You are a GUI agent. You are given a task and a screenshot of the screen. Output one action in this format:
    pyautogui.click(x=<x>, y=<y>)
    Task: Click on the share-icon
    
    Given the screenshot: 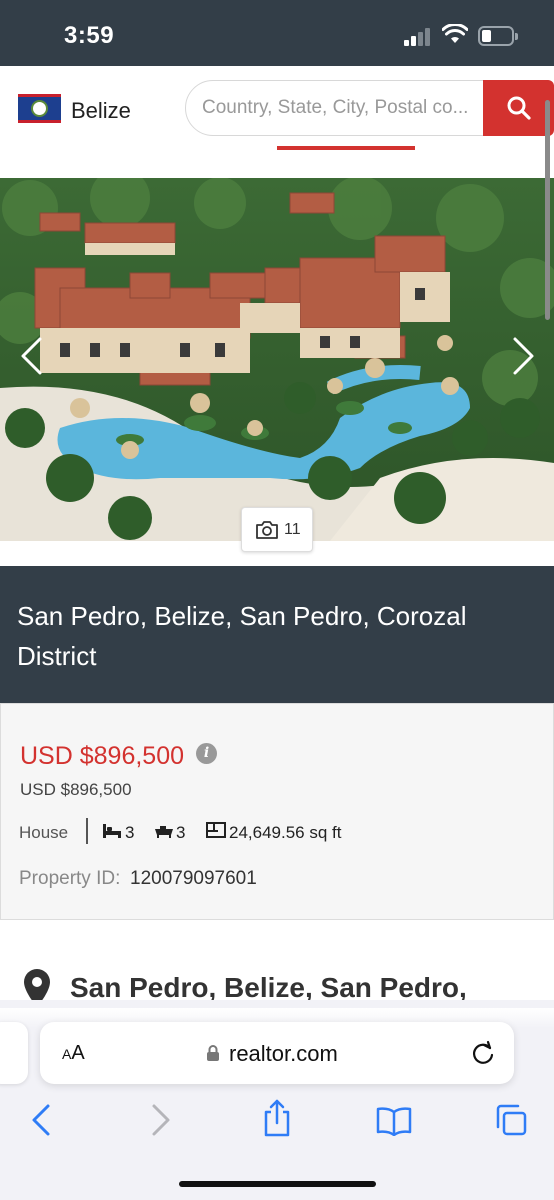 What is the action you would take?
    pyautogui.click(x=277, y=1118)
    